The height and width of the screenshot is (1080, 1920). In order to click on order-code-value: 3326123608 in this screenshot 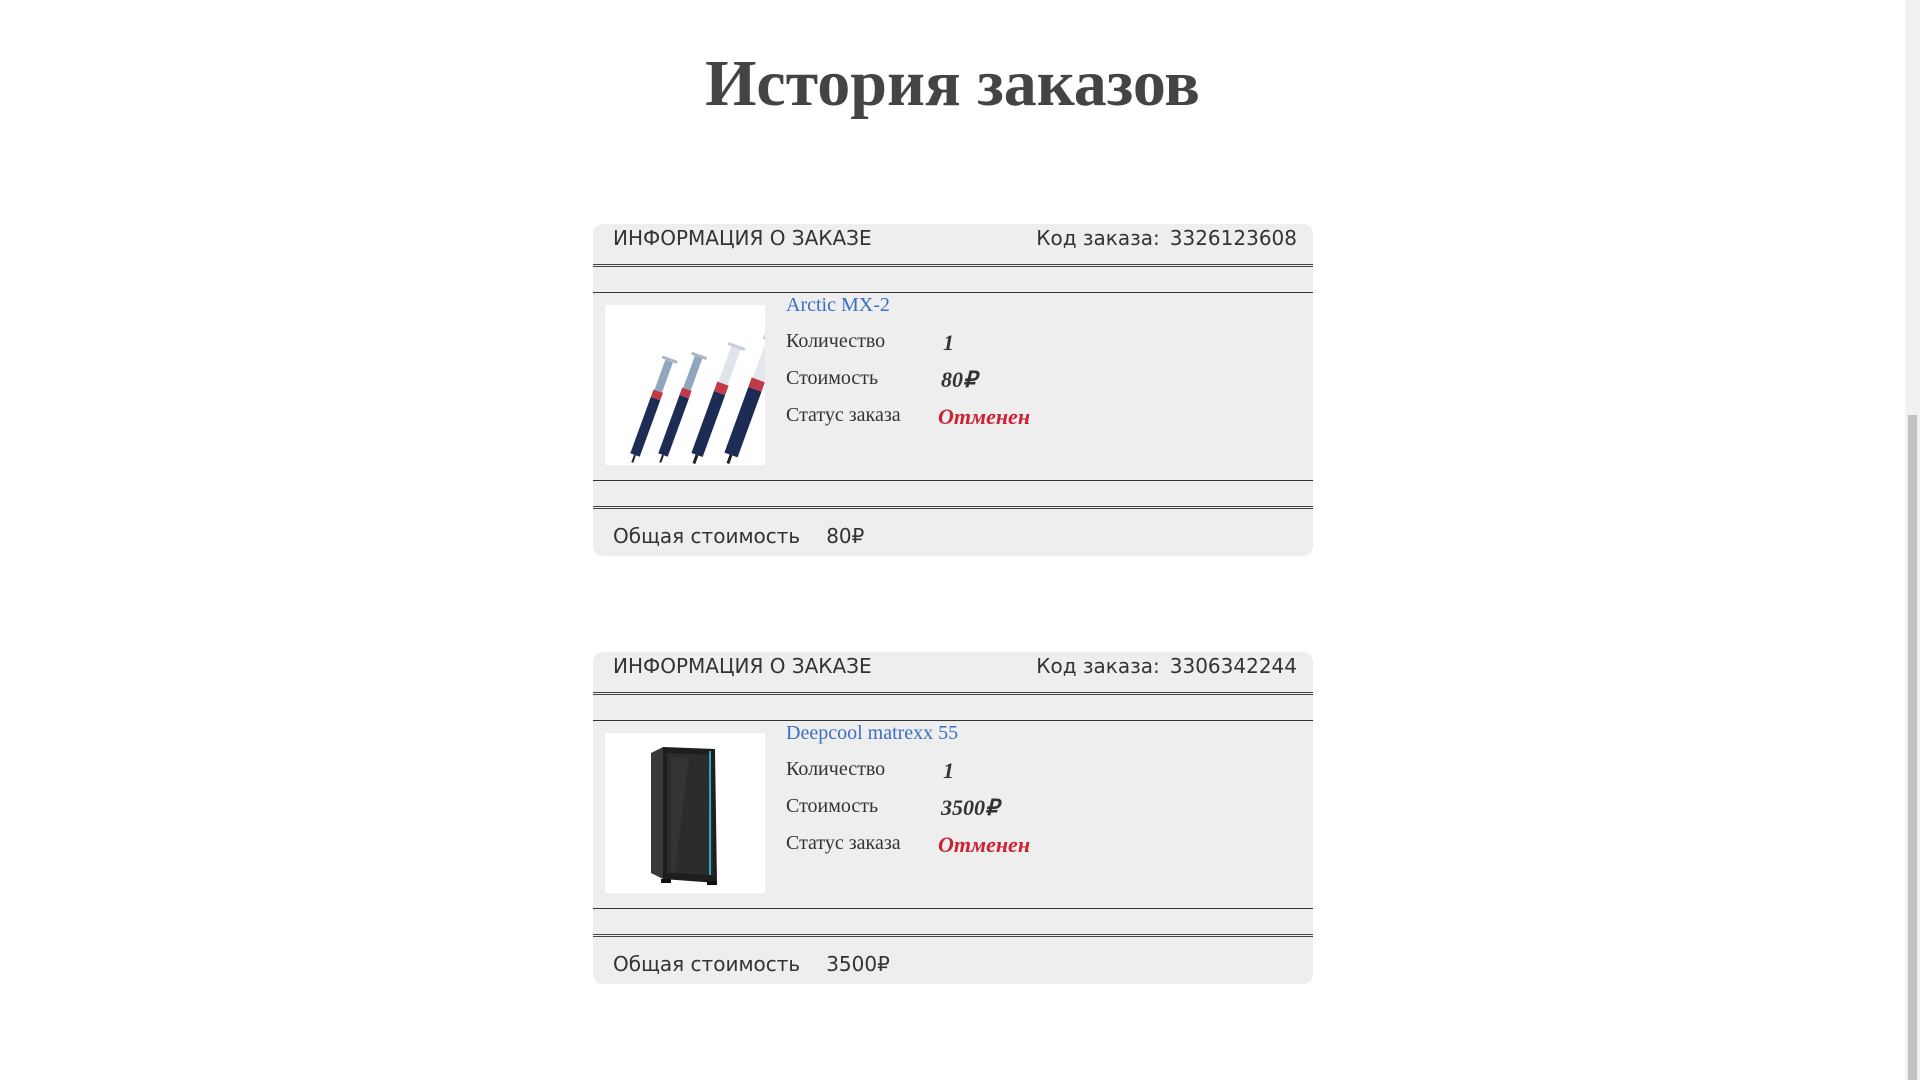, I will do `click(1233, 238)`.